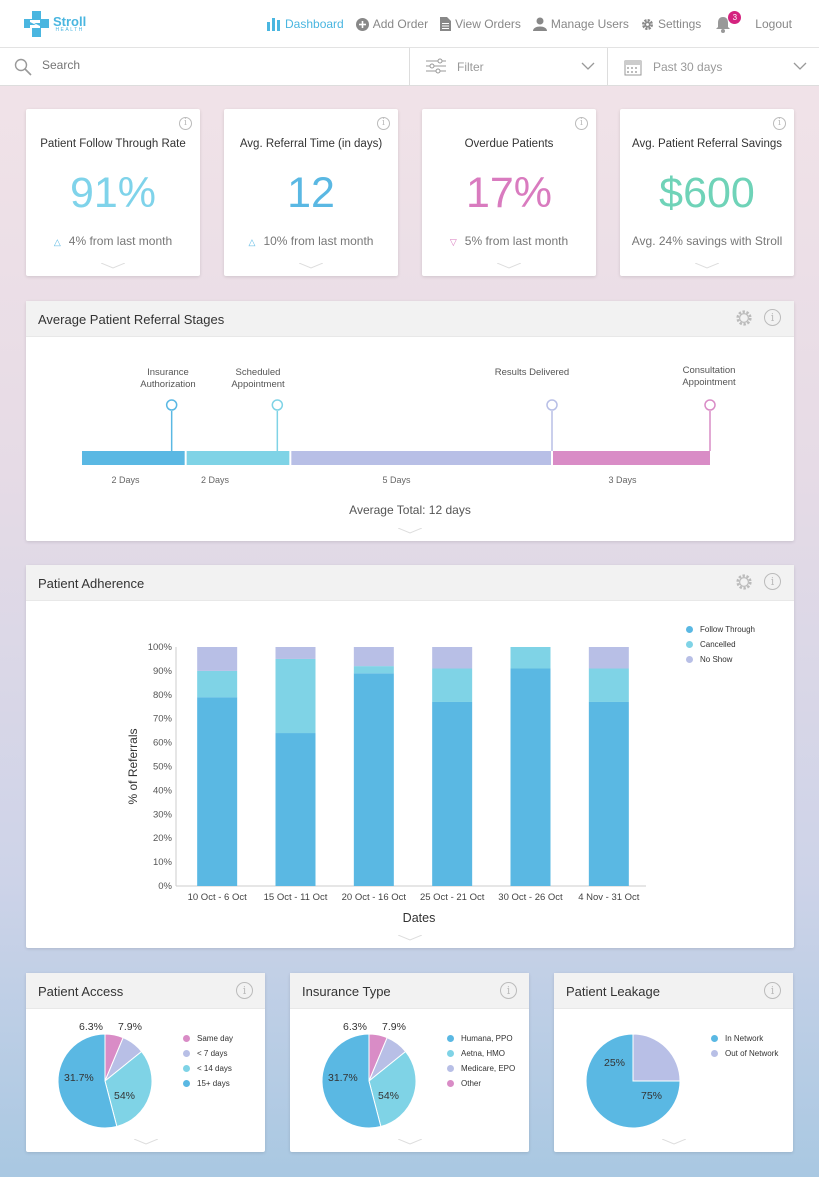 Image resolution: width=819 pixels, height=1177 pixels. Describe the element at coordinates (208, 1083) in the screenshot. I see `legend-item: 15+ days` at that location.